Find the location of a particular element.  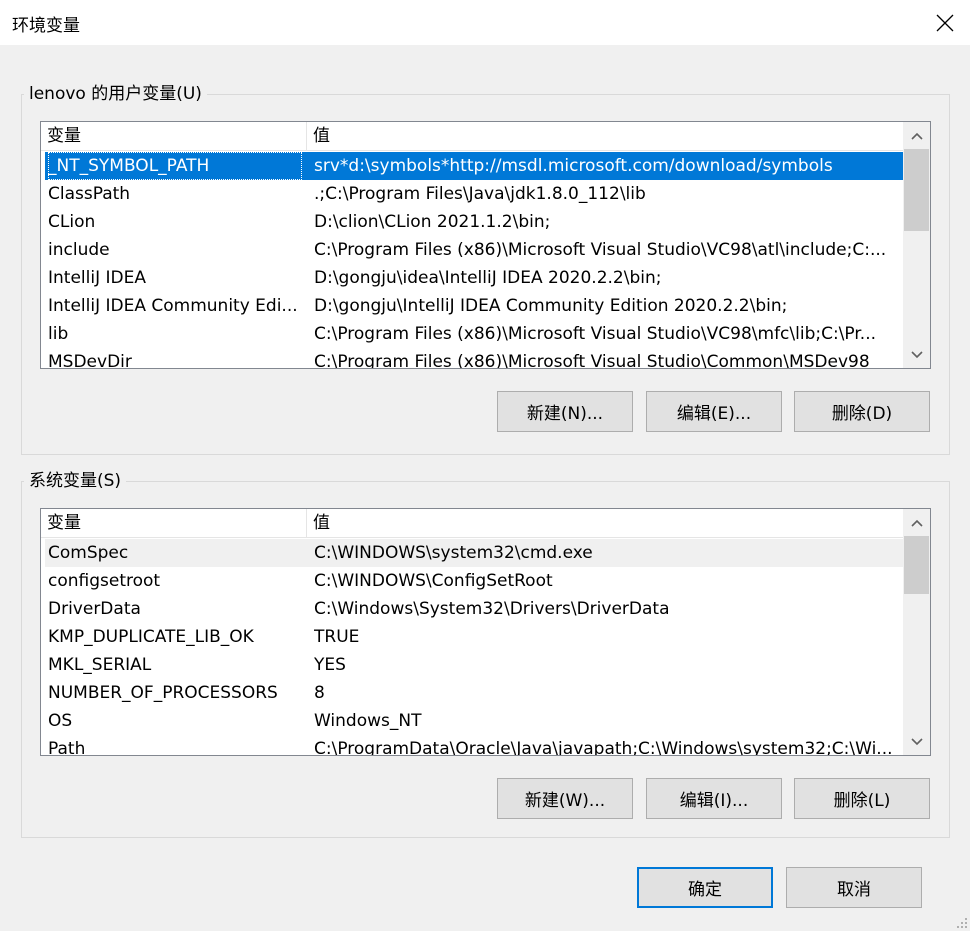

system-delete-button: 删除(L) is located at coordinates (862, 798).